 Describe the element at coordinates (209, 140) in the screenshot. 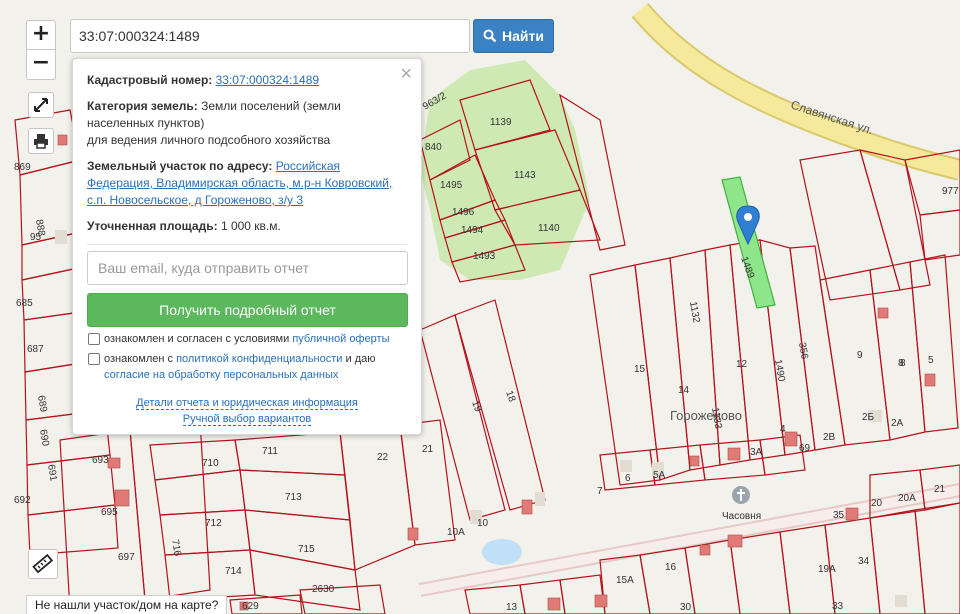

I see `category-use: для ведения личного подсобного хозяйства` at that location.